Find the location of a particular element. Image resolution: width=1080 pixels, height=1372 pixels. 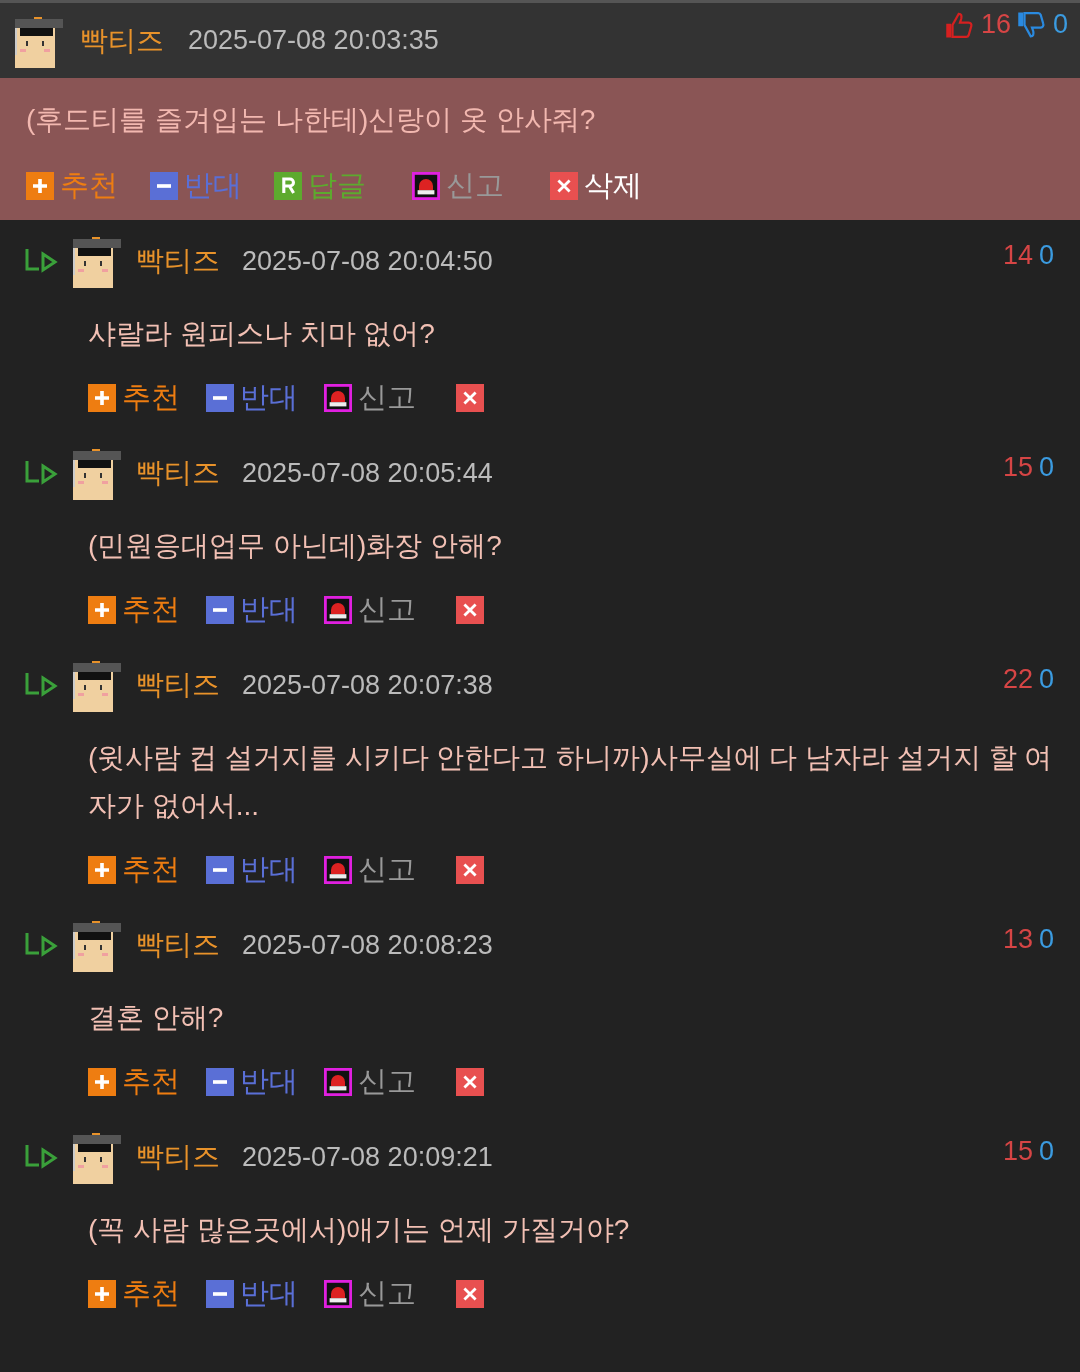

delete-link: 삭제 is located at coordinates (596, 186).